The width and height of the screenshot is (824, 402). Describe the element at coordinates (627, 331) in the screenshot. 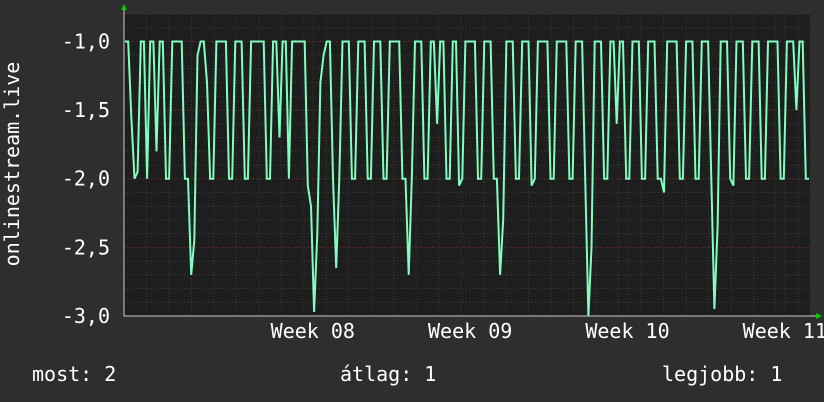

I see `x-tick-label: Week 10` at that location.